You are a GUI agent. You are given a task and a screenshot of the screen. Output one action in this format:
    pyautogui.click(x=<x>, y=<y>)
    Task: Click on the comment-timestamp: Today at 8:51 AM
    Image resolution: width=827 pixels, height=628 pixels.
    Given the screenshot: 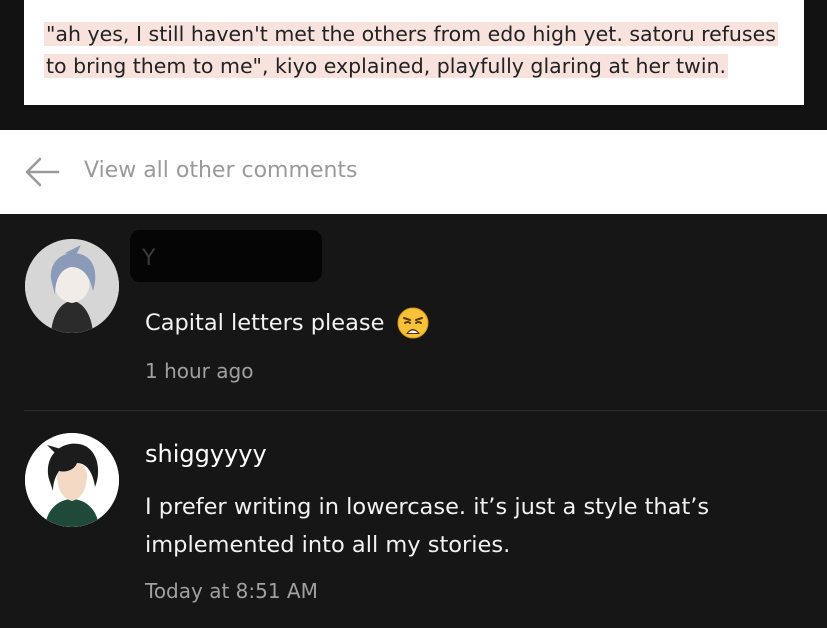 What is the action you would take?
    pyautogui.click(x=231, y=591)
    